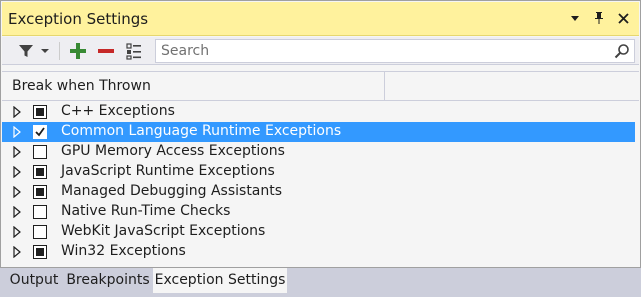  What do you see at coordinates (318, 232) in the screenshot?
I see `list-item: WebKit JavaScript Exceptions` at bounding box center [318, 232].